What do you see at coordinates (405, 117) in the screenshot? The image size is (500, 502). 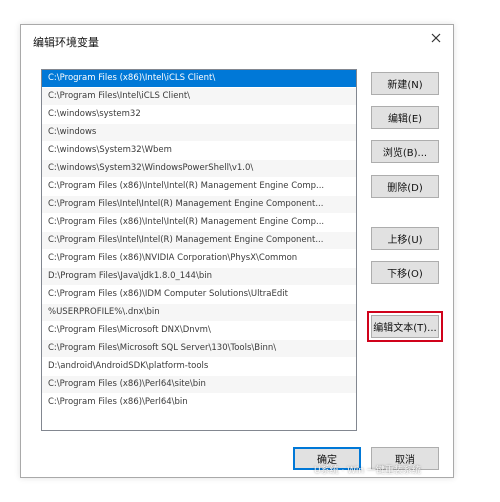 I see `edit-button: 编辑(E)` at bounding box center [405, 117].